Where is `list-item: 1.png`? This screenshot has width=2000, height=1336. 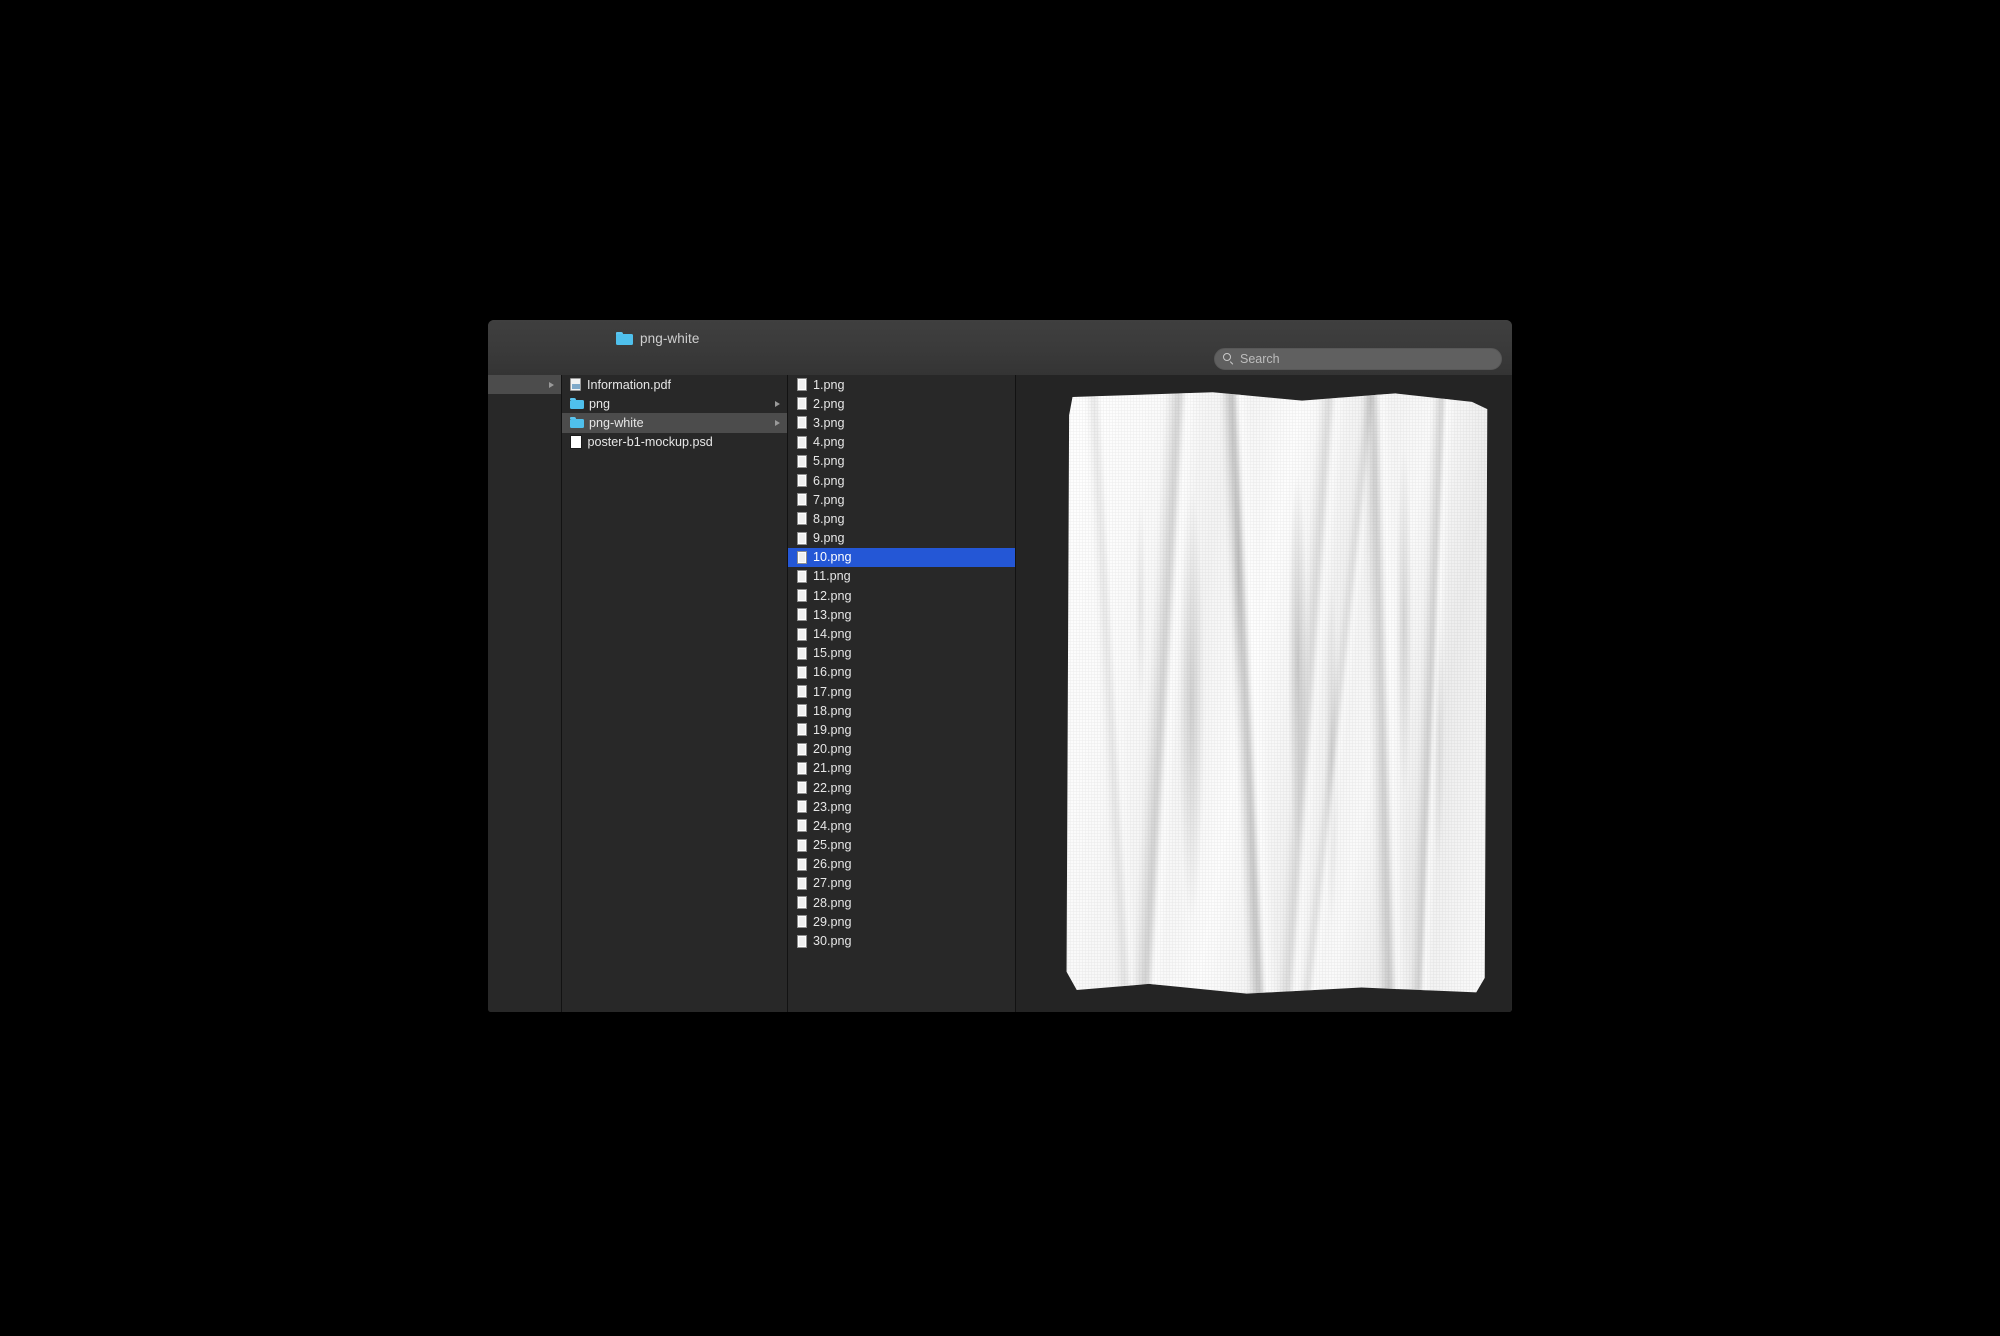 list-item: 1.png is located at coordinates (901, 384).